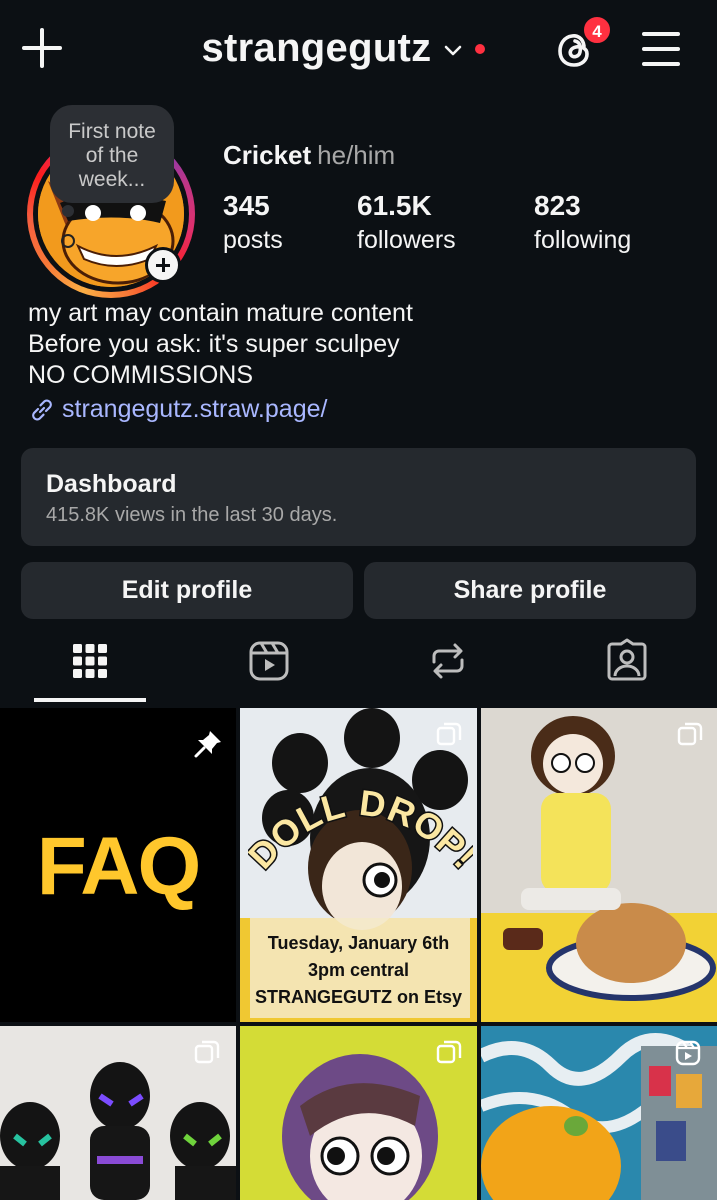 This screenshot has height=1200, width=717. What do you see at coordinates (661, 49) in the screenshot?
I see `menu-icon` at bounding box center [661, 49].